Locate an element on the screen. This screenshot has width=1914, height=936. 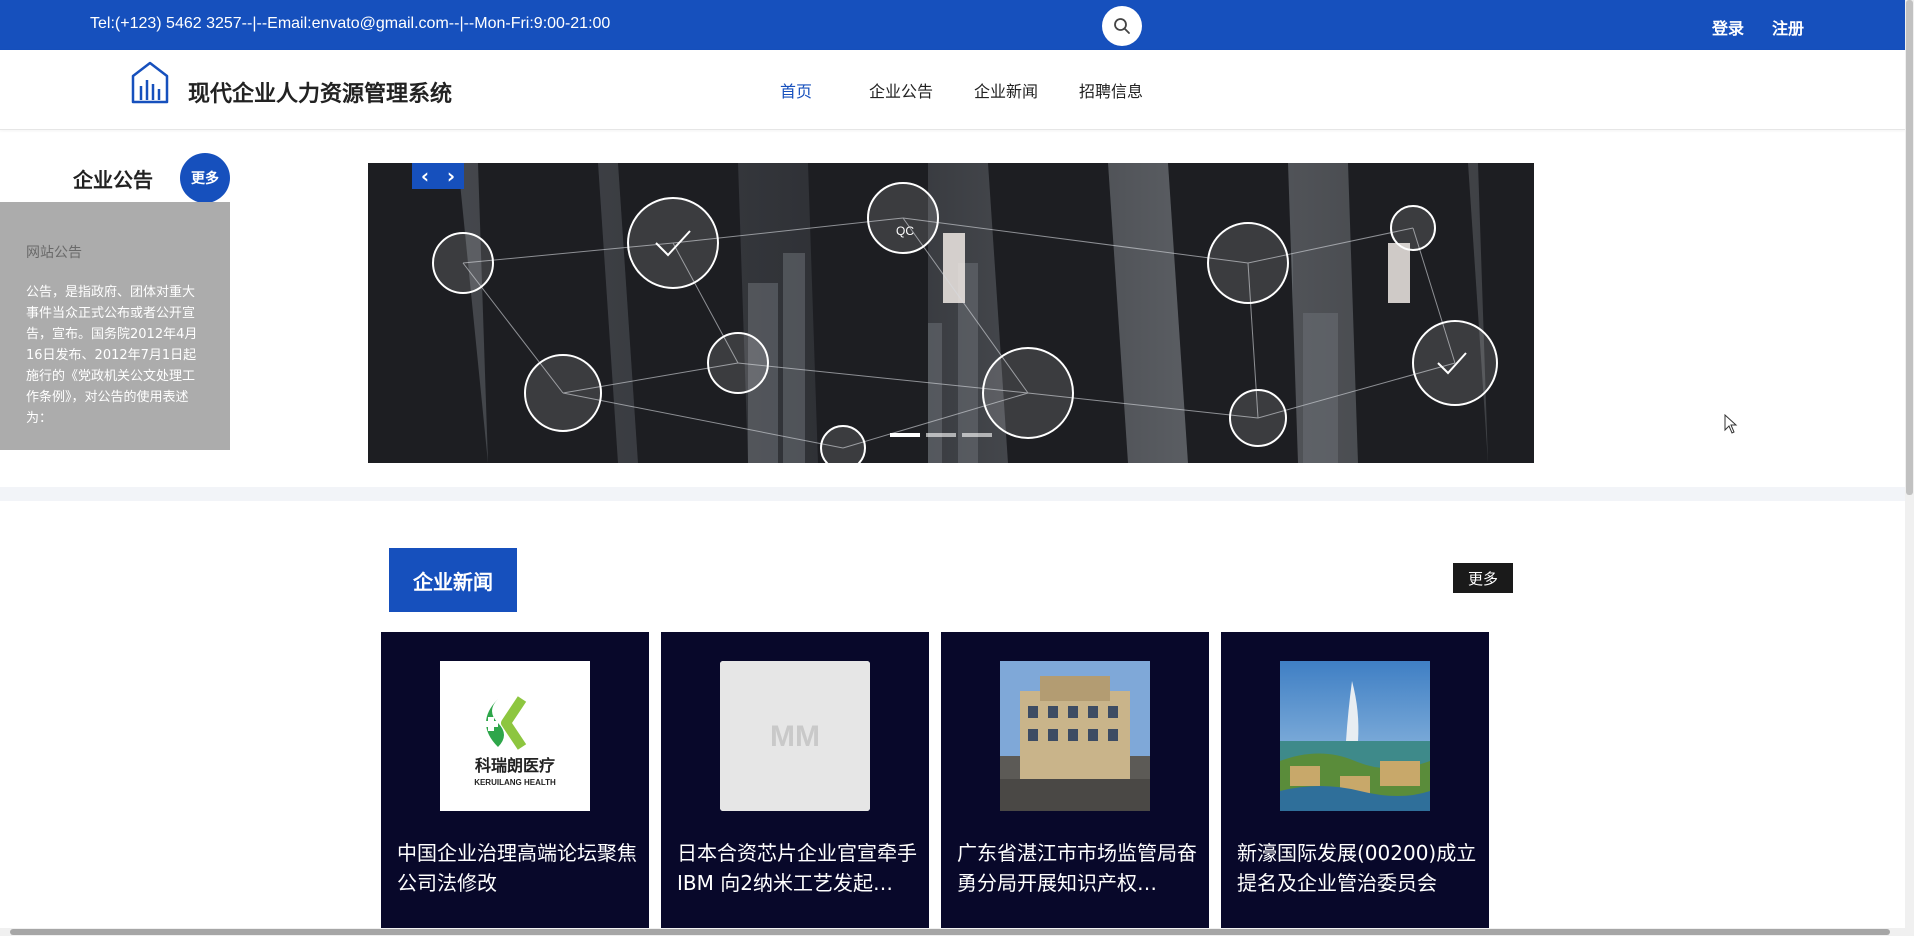
news-card: 科瑞朗医疗 KERUILANG HEALTH 中国企业治理高端论坛聚焦公司法修改 is located at coordinates (515, 784).